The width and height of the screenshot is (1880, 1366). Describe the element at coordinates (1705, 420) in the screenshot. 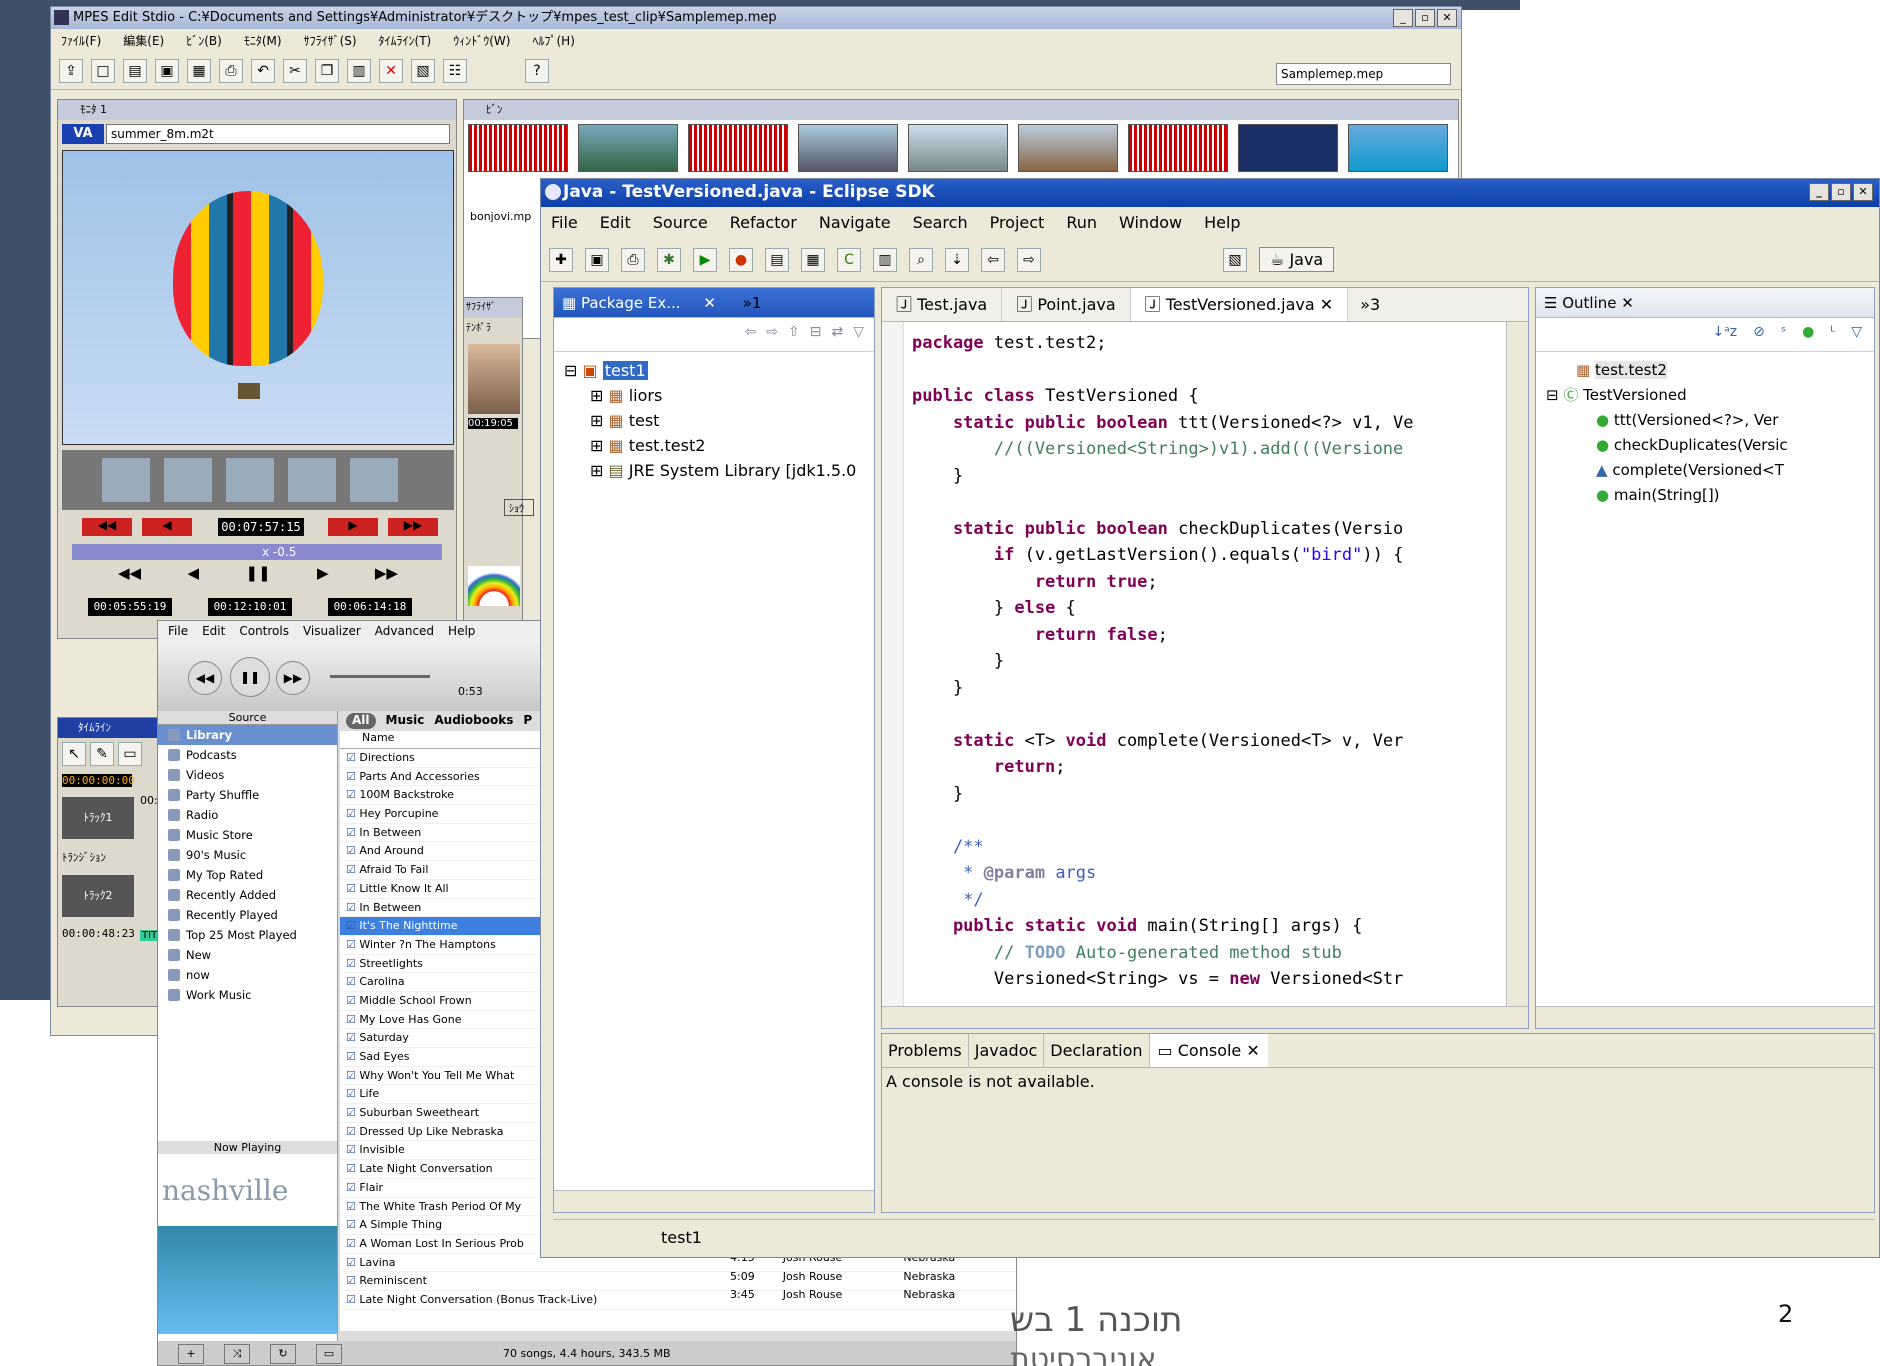

I see `outline-method: ● ttt(Versioned<?>, Ver` at that location.